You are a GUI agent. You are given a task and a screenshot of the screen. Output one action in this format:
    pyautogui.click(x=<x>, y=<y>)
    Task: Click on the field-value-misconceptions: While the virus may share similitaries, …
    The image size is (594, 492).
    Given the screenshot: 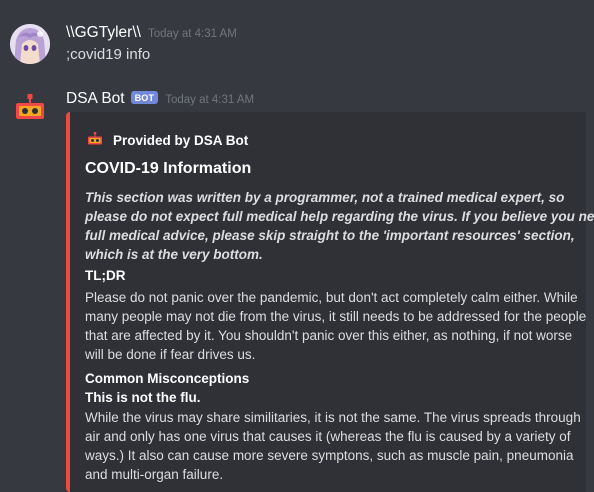 What is the action you would take?
    pyautogui.click(x=333, y=446)
    